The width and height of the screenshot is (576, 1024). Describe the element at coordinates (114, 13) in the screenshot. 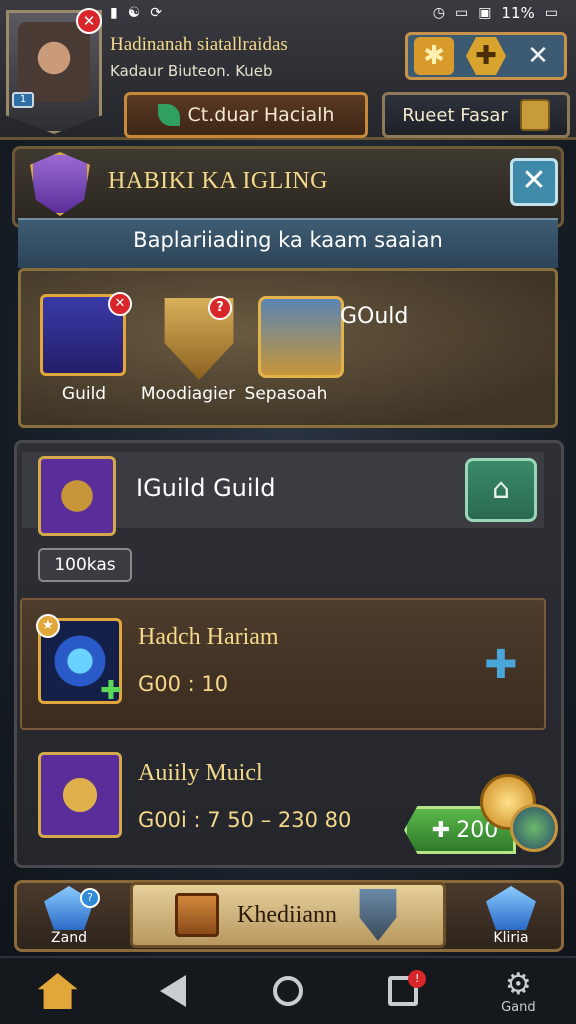

I see `notification-icon: ▮` at that location.